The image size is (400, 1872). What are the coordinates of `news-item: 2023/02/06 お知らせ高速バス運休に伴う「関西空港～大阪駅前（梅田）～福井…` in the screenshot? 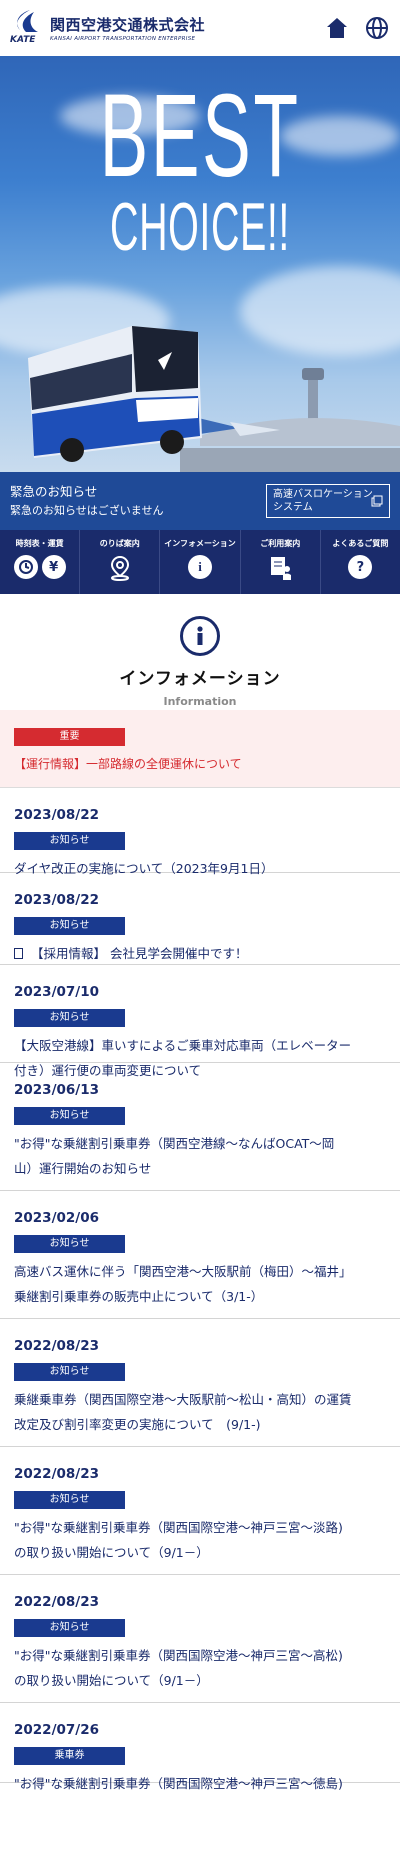 It's located at (200, 1255).